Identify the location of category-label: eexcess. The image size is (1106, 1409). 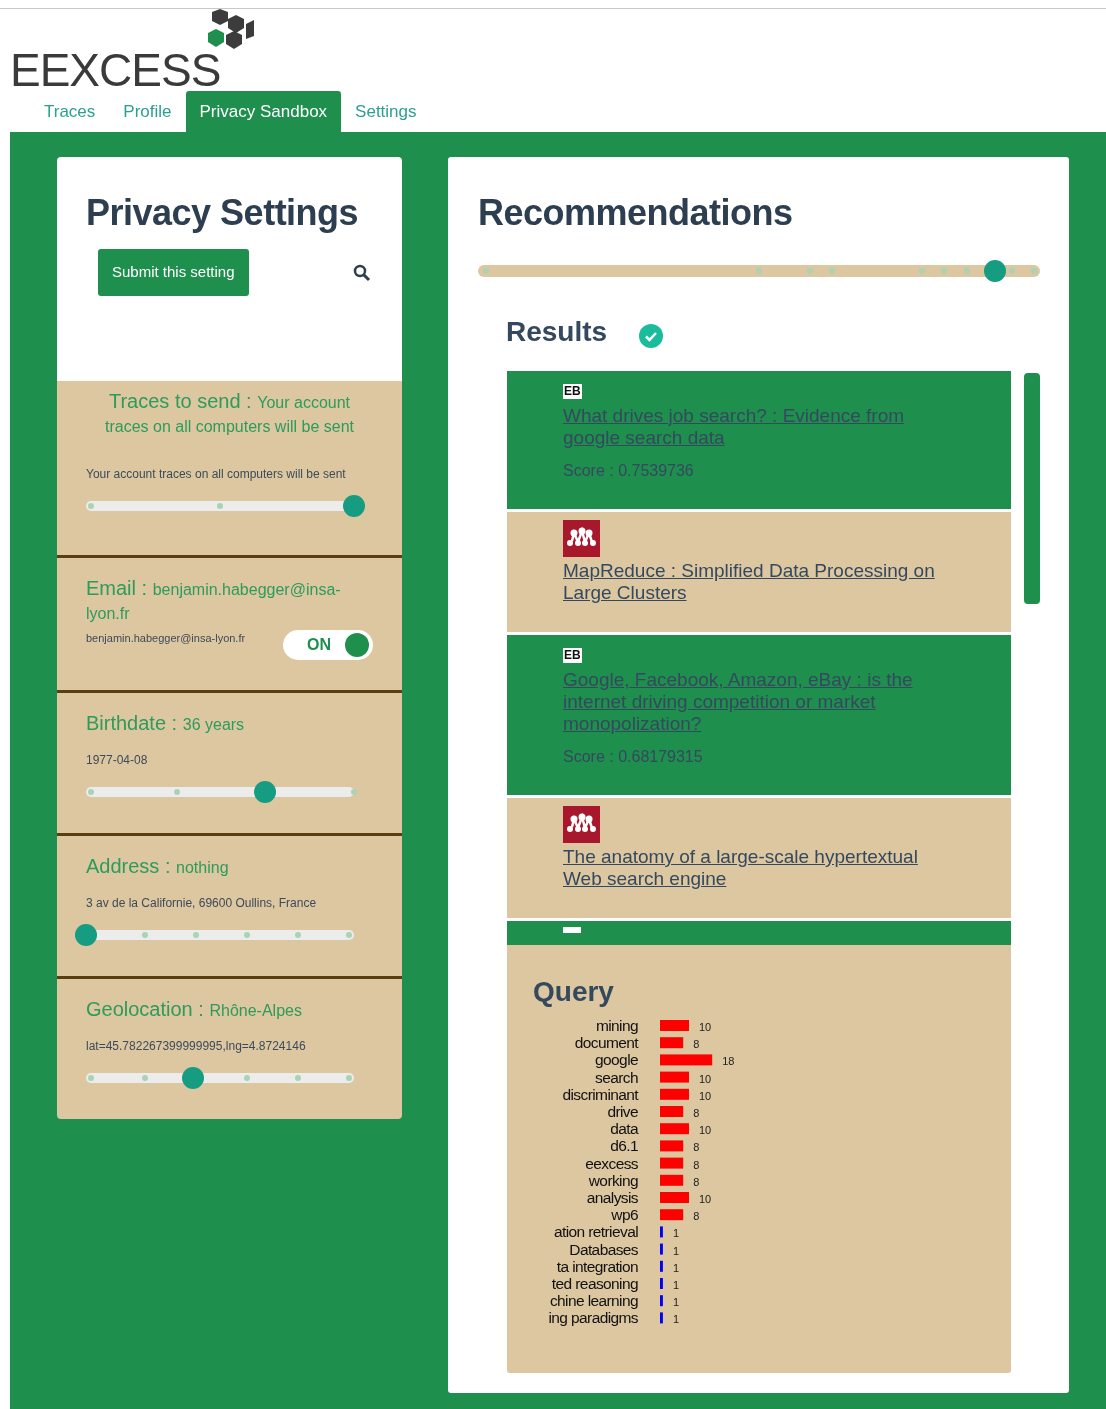
(611, 1163).